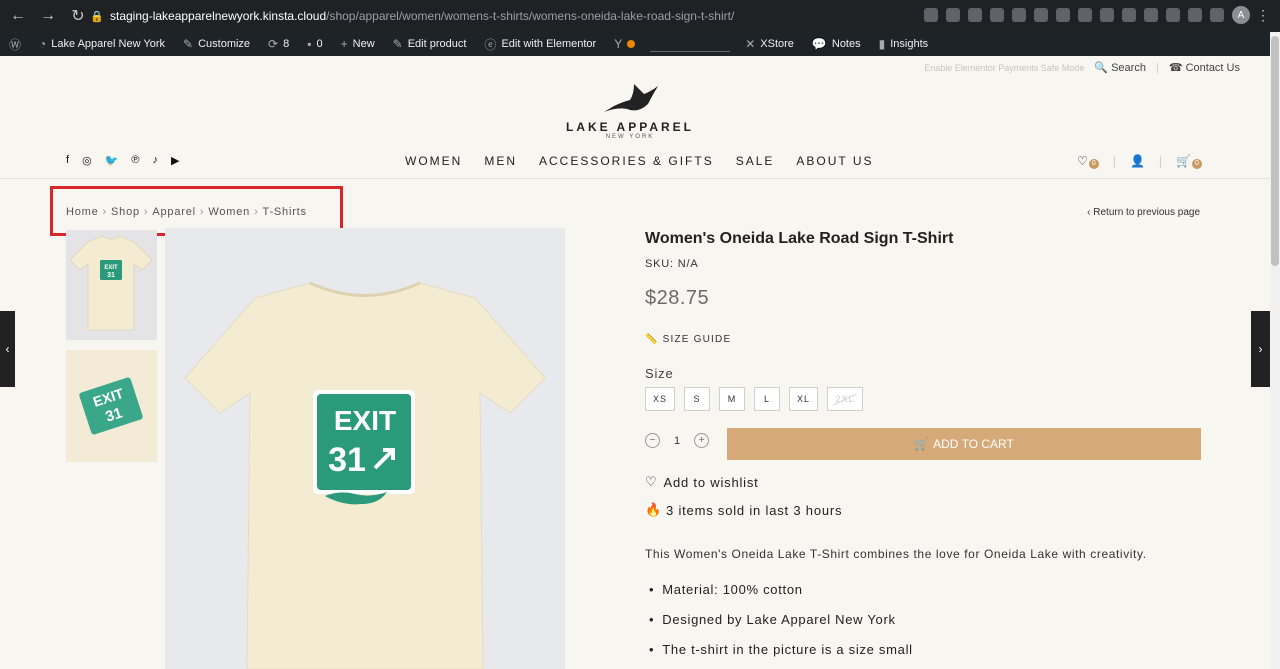 The width and height of the screenshot is (1280, 669). What do you see at coordinates (490, 44) in the screenshot?
I see `elementor-icon: ⓔ` at bounding box center [490, 44].